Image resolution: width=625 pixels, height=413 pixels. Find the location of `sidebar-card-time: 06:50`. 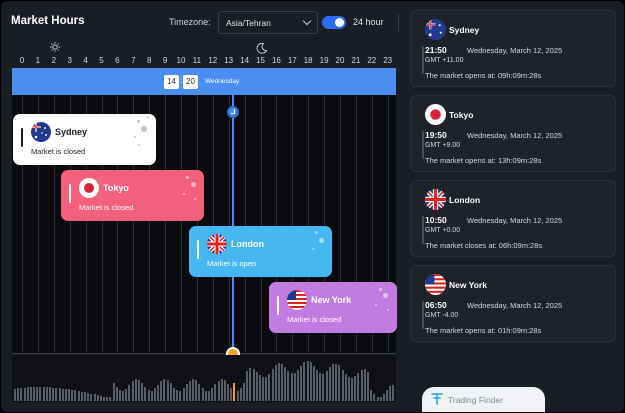

sidebar-card-time: 06:50 is located at coordinates (436, 305).